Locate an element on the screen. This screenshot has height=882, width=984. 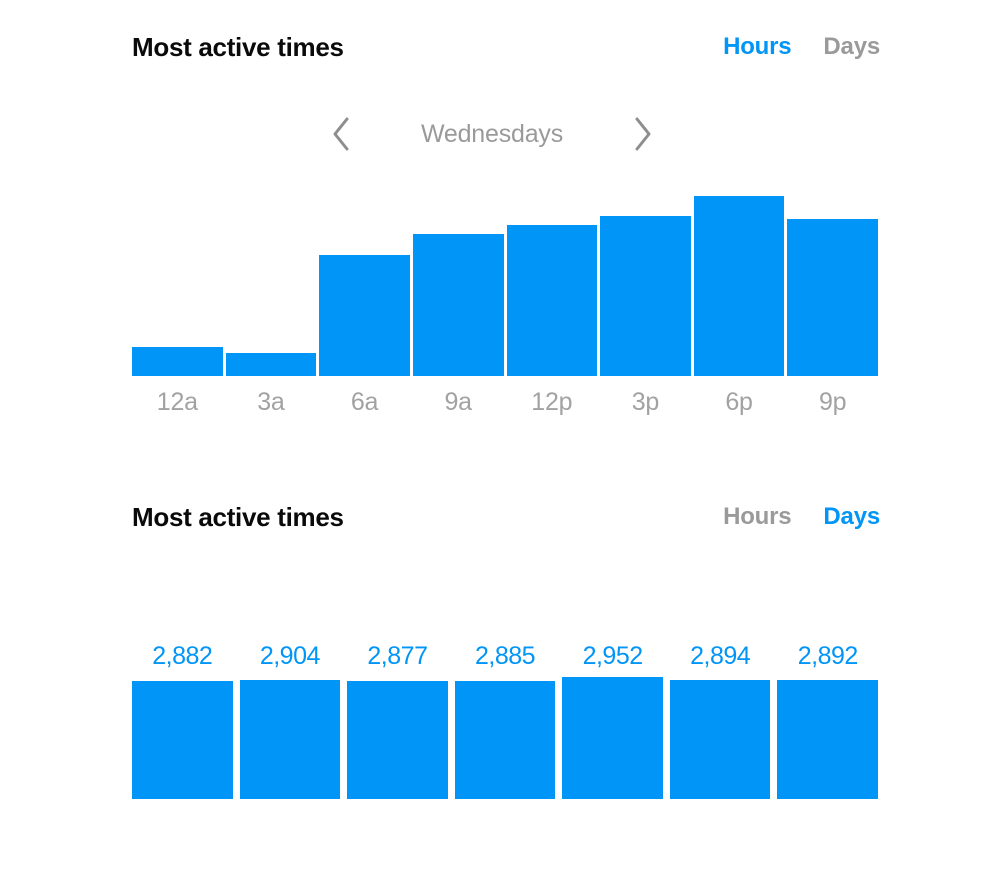
page-title-days: Most active times is located at coordinates (238, 517).